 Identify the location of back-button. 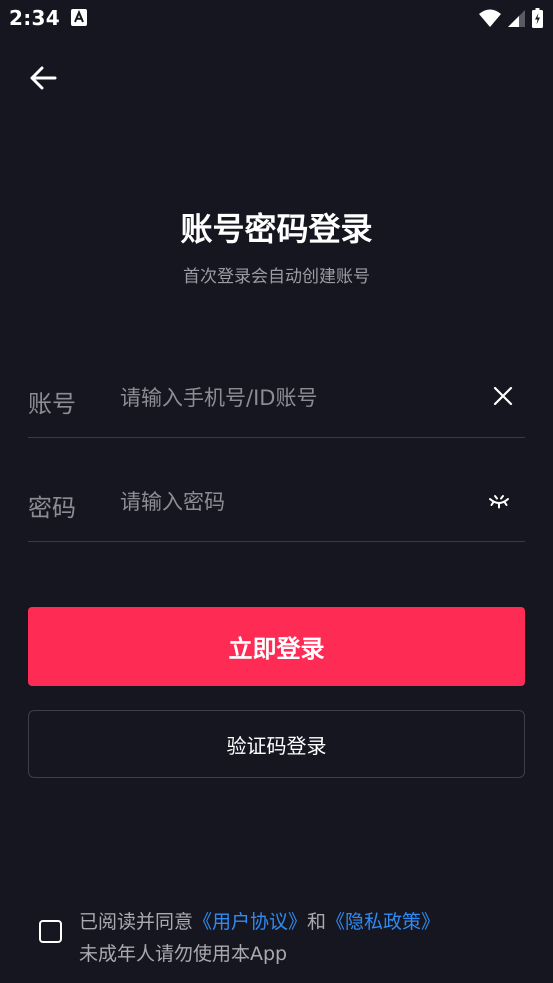
(43, 80).